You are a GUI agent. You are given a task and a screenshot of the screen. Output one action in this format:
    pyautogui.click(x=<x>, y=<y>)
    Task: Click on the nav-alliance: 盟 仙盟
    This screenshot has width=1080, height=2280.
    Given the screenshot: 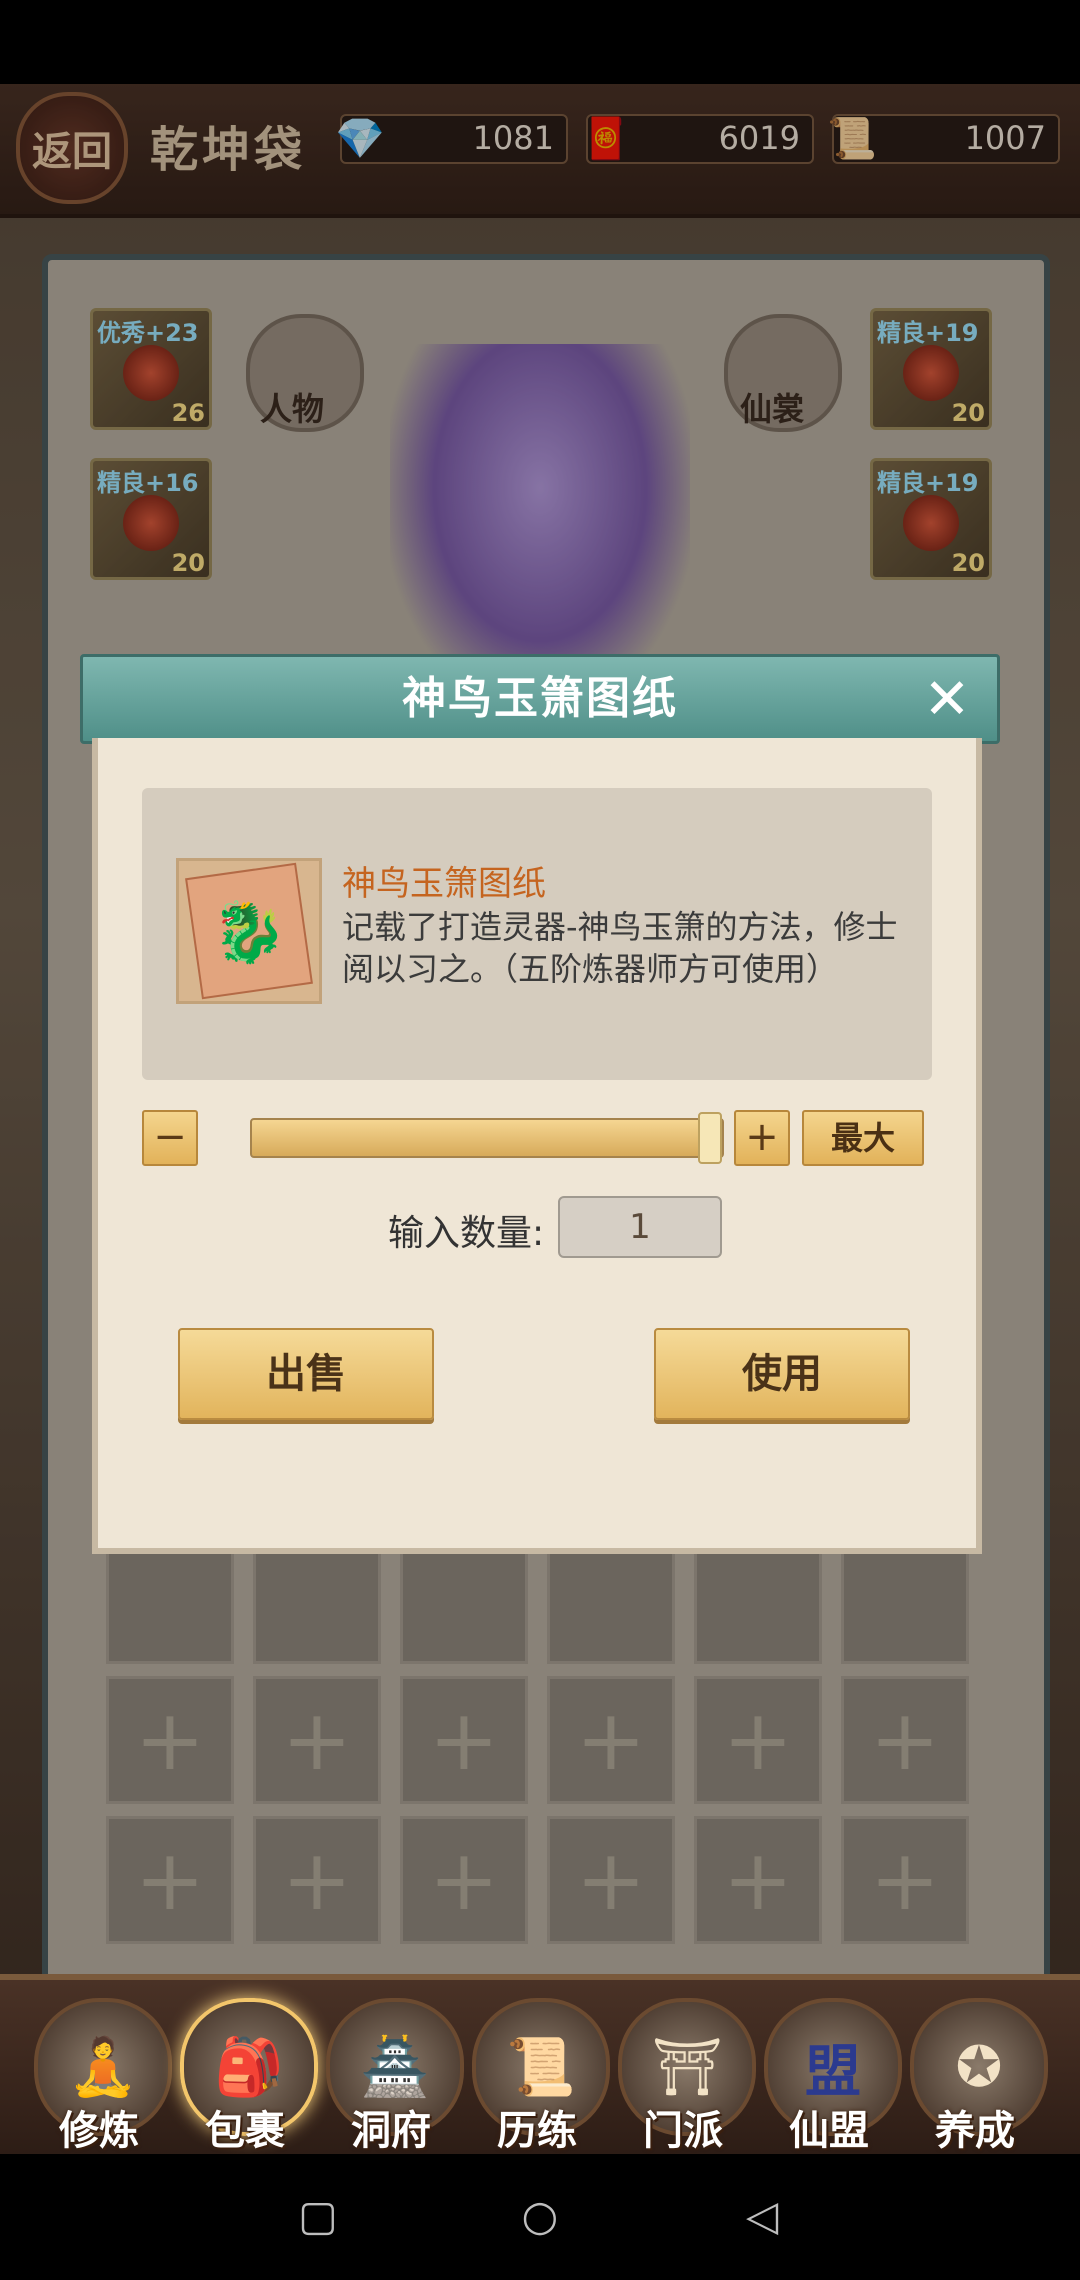 What is the action you would take?
    pyautogui.click(x=833, y=2076)
    